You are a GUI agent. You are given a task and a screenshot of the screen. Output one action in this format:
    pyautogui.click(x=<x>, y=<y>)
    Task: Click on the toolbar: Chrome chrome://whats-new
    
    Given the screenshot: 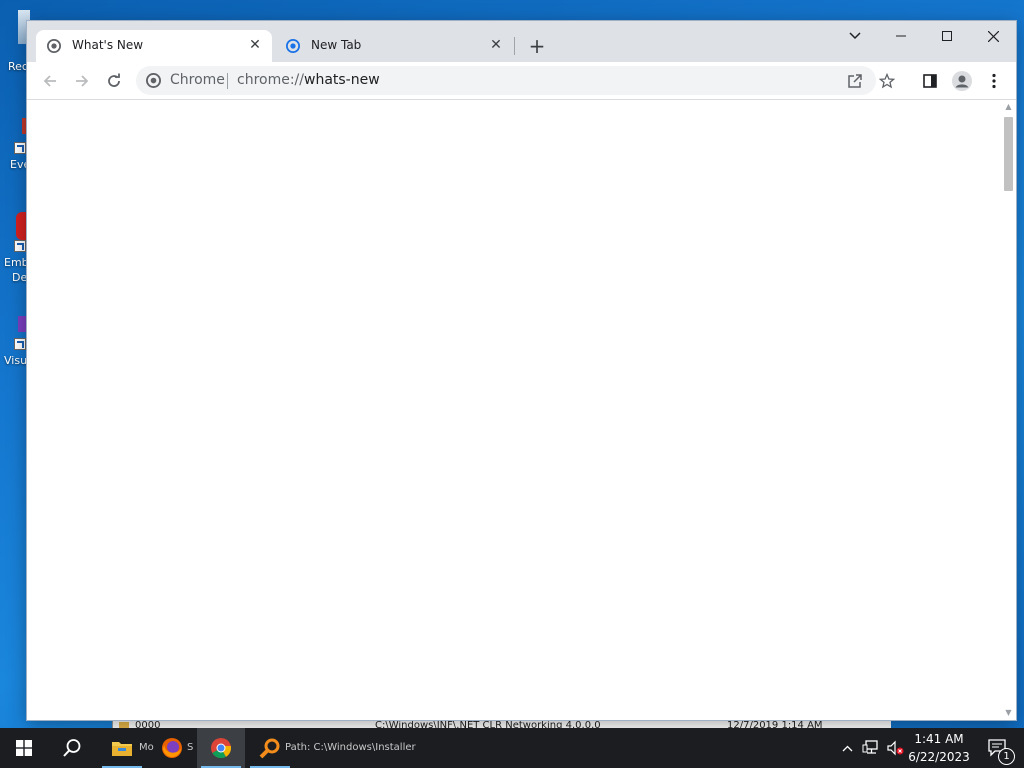 What is the action you would take?
    pyautogui.click(x=521, y=81)
    